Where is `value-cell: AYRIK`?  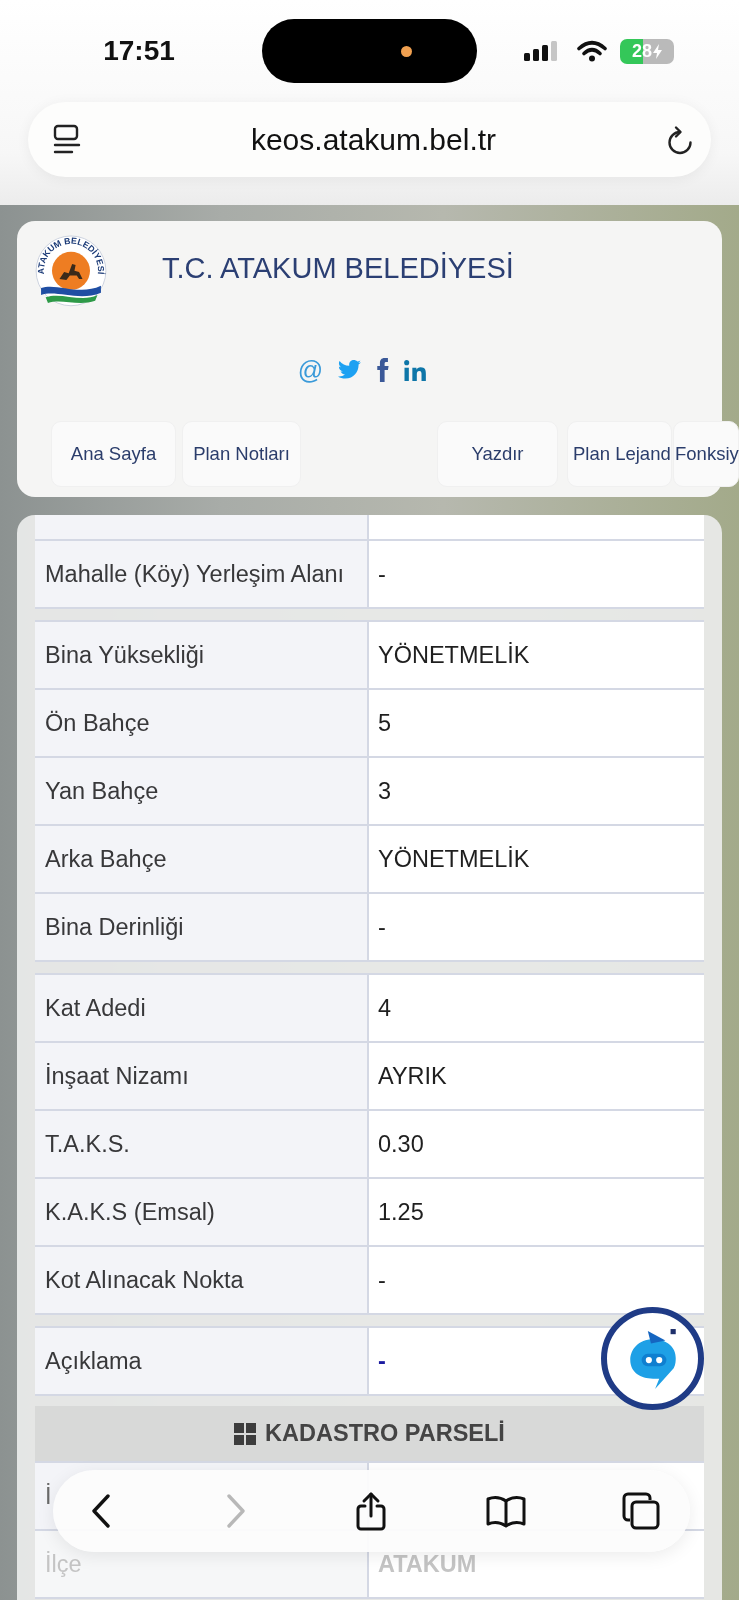 value-cell: AYRIK is located at coordinates (536, 1076).